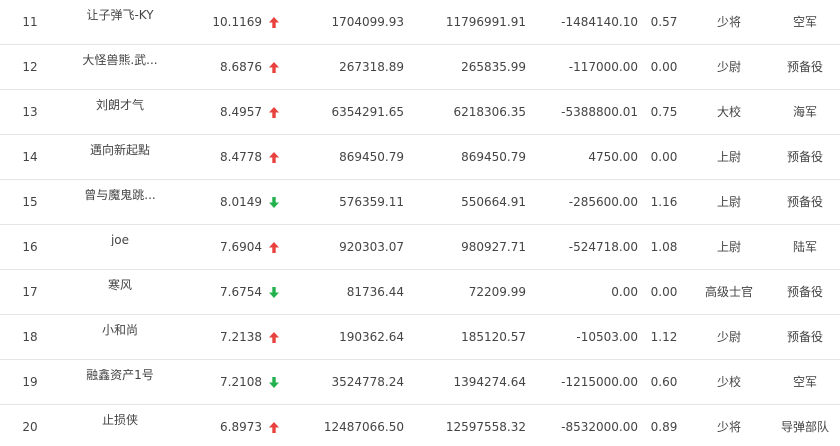 The width and height of the screenshot is (840, 446). Describe the element at coordinates (30, 22) in the screenshot. I see `rank-cell: 11` at that location.